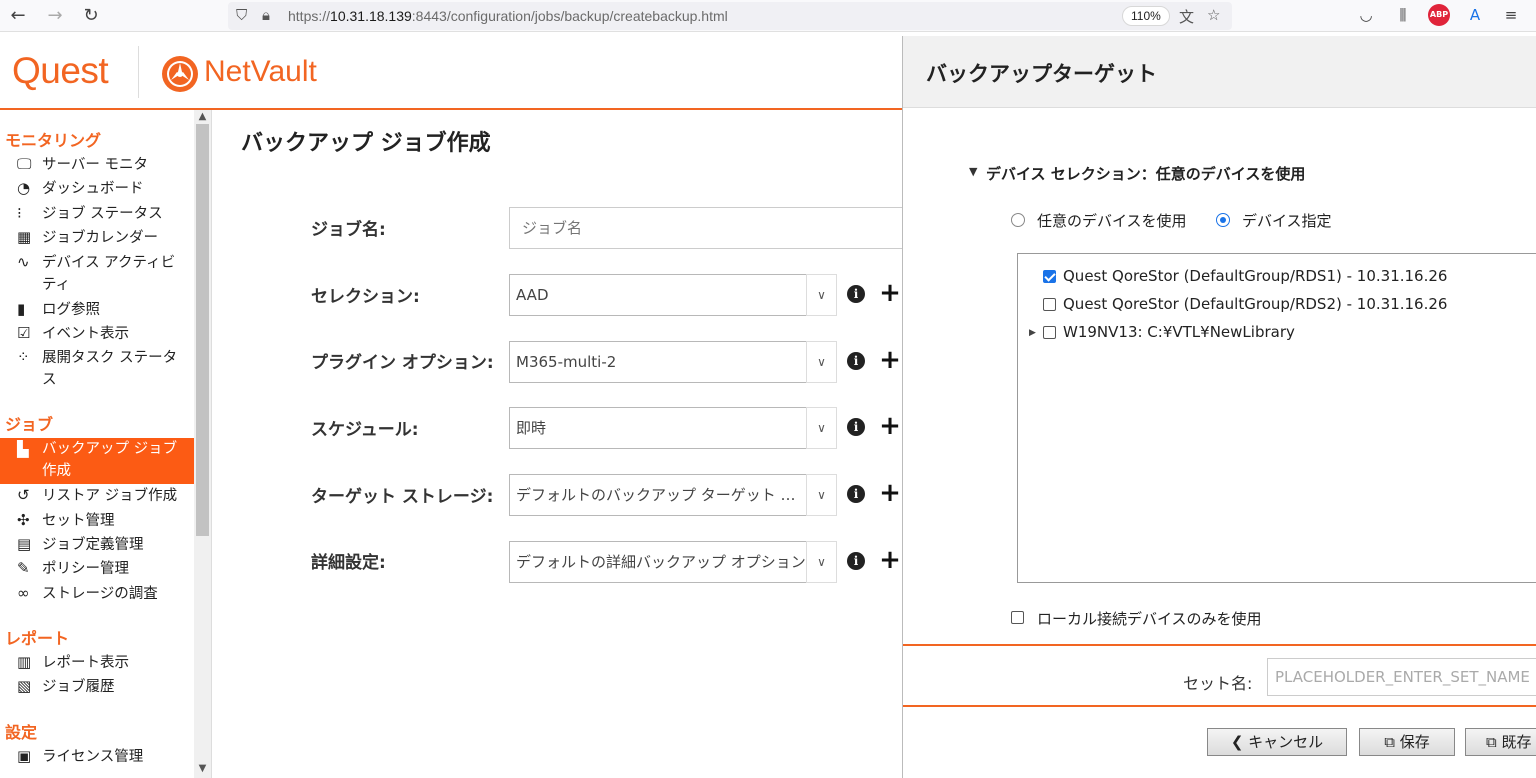 This screenshot has width=1536, height=778. Describe the element at coordinates (24, 662) in the screenshot. I see `report-icon: ▥` at that location.